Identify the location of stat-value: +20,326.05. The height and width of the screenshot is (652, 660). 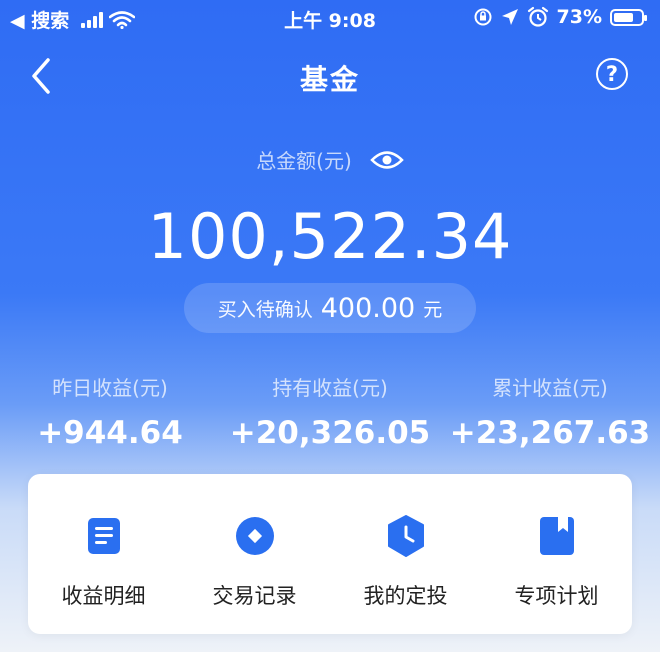
(330, 433).